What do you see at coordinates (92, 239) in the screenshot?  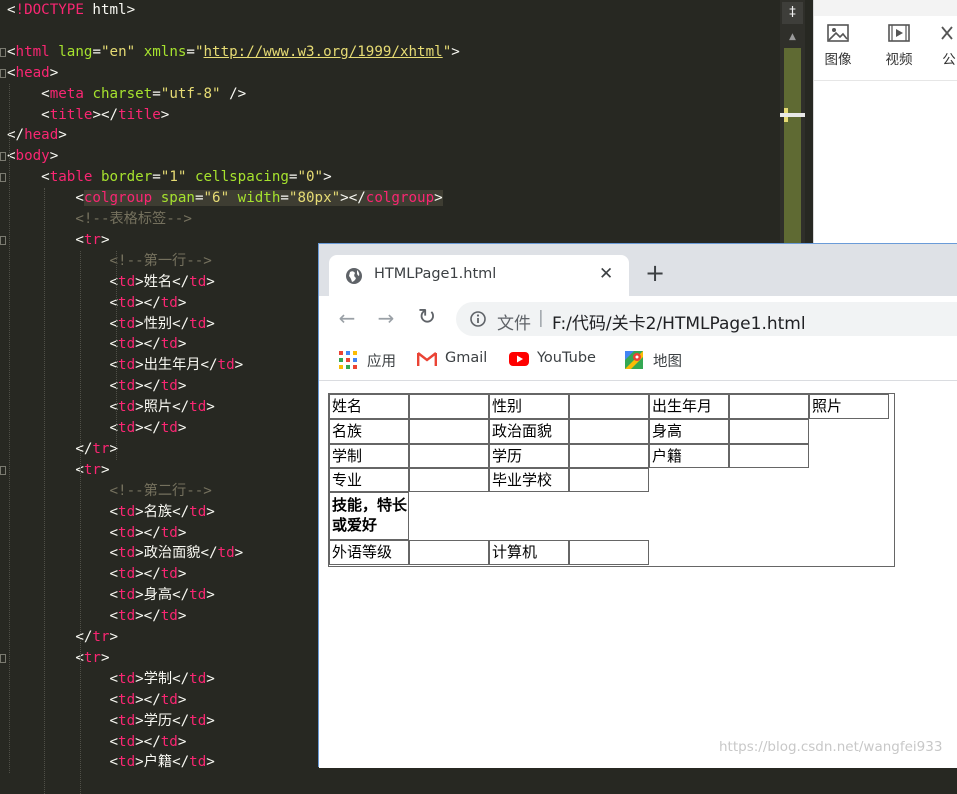 I see `code-token: tr` at bounding box center [92, 239].